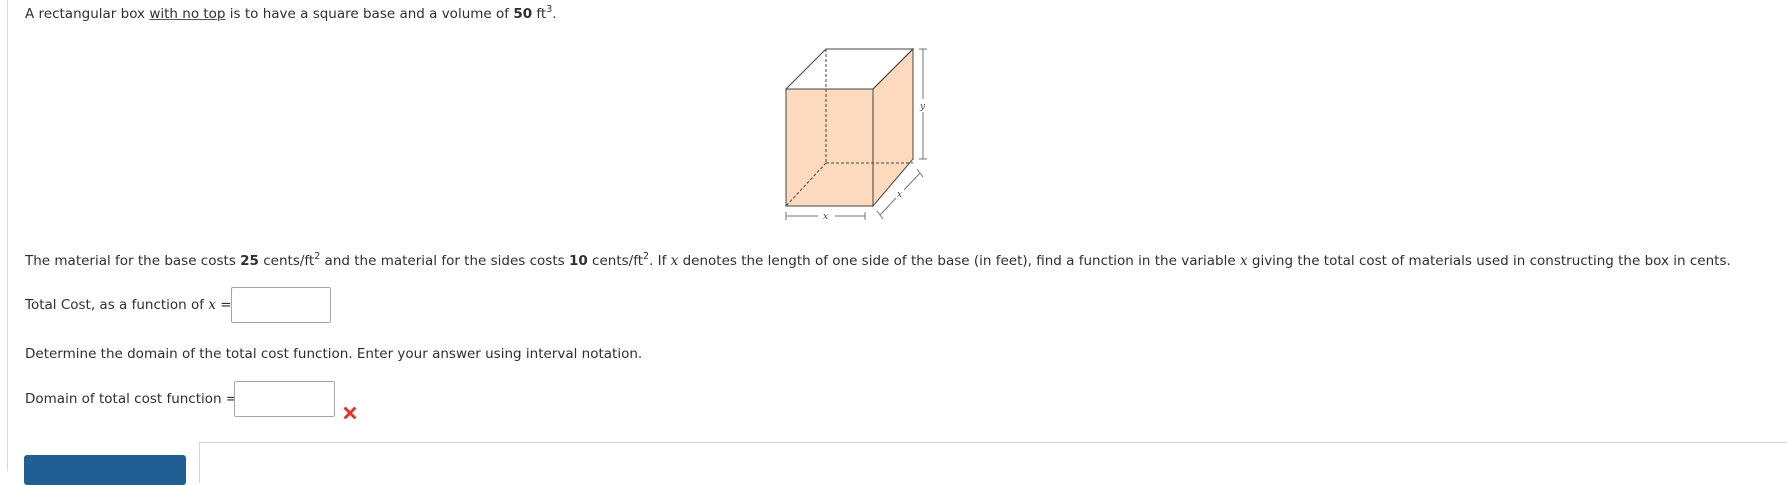 This screenshot has height=485, width=1787. What do you see at coordinates (993, 462) in the screenshot?
I see `notes-panel` at bounding box center [993, 462].